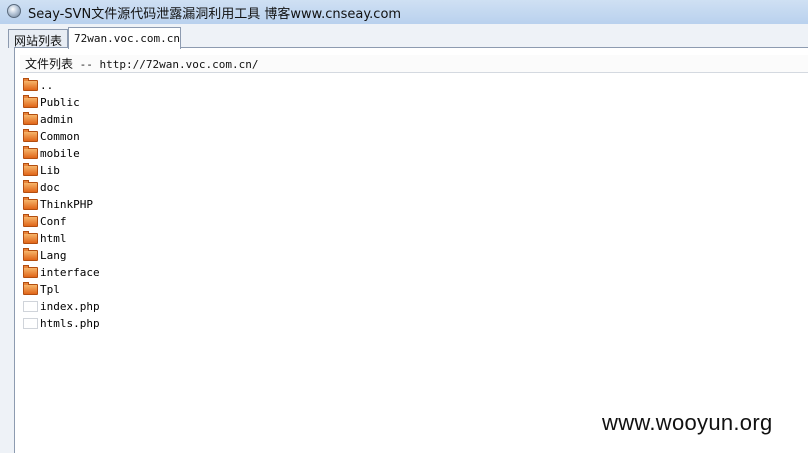 Image resolution: width=808 pixels, height=453 pixels. I want to click on folder-item: interface, so click(61, 272).